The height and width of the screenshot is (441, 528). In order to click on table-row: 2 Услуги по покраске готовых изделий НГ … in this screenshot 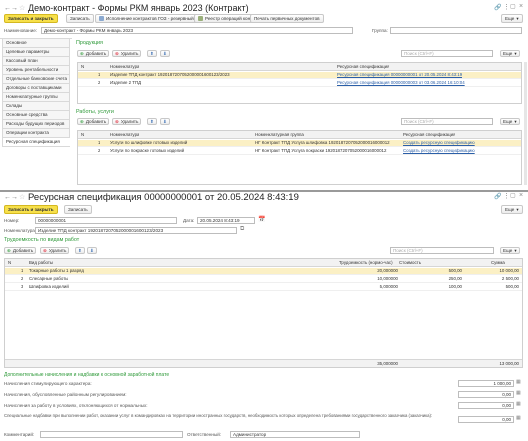, I will do `click(299, 151)`.